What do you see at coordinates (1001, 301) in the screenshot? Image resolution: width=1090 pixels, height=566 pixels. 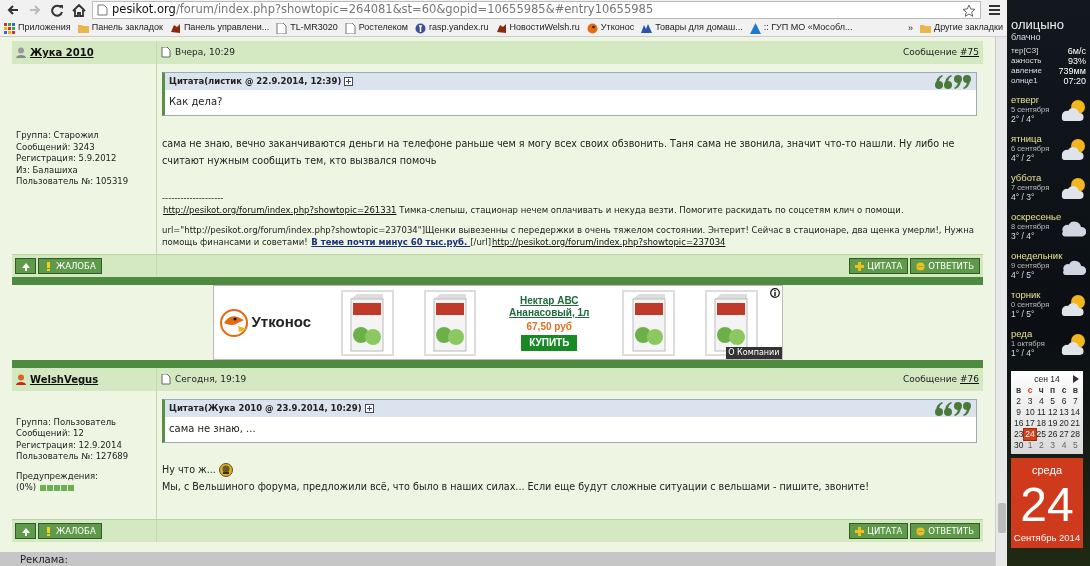 I see `scrollbar` at bounding box center [1001, 301].